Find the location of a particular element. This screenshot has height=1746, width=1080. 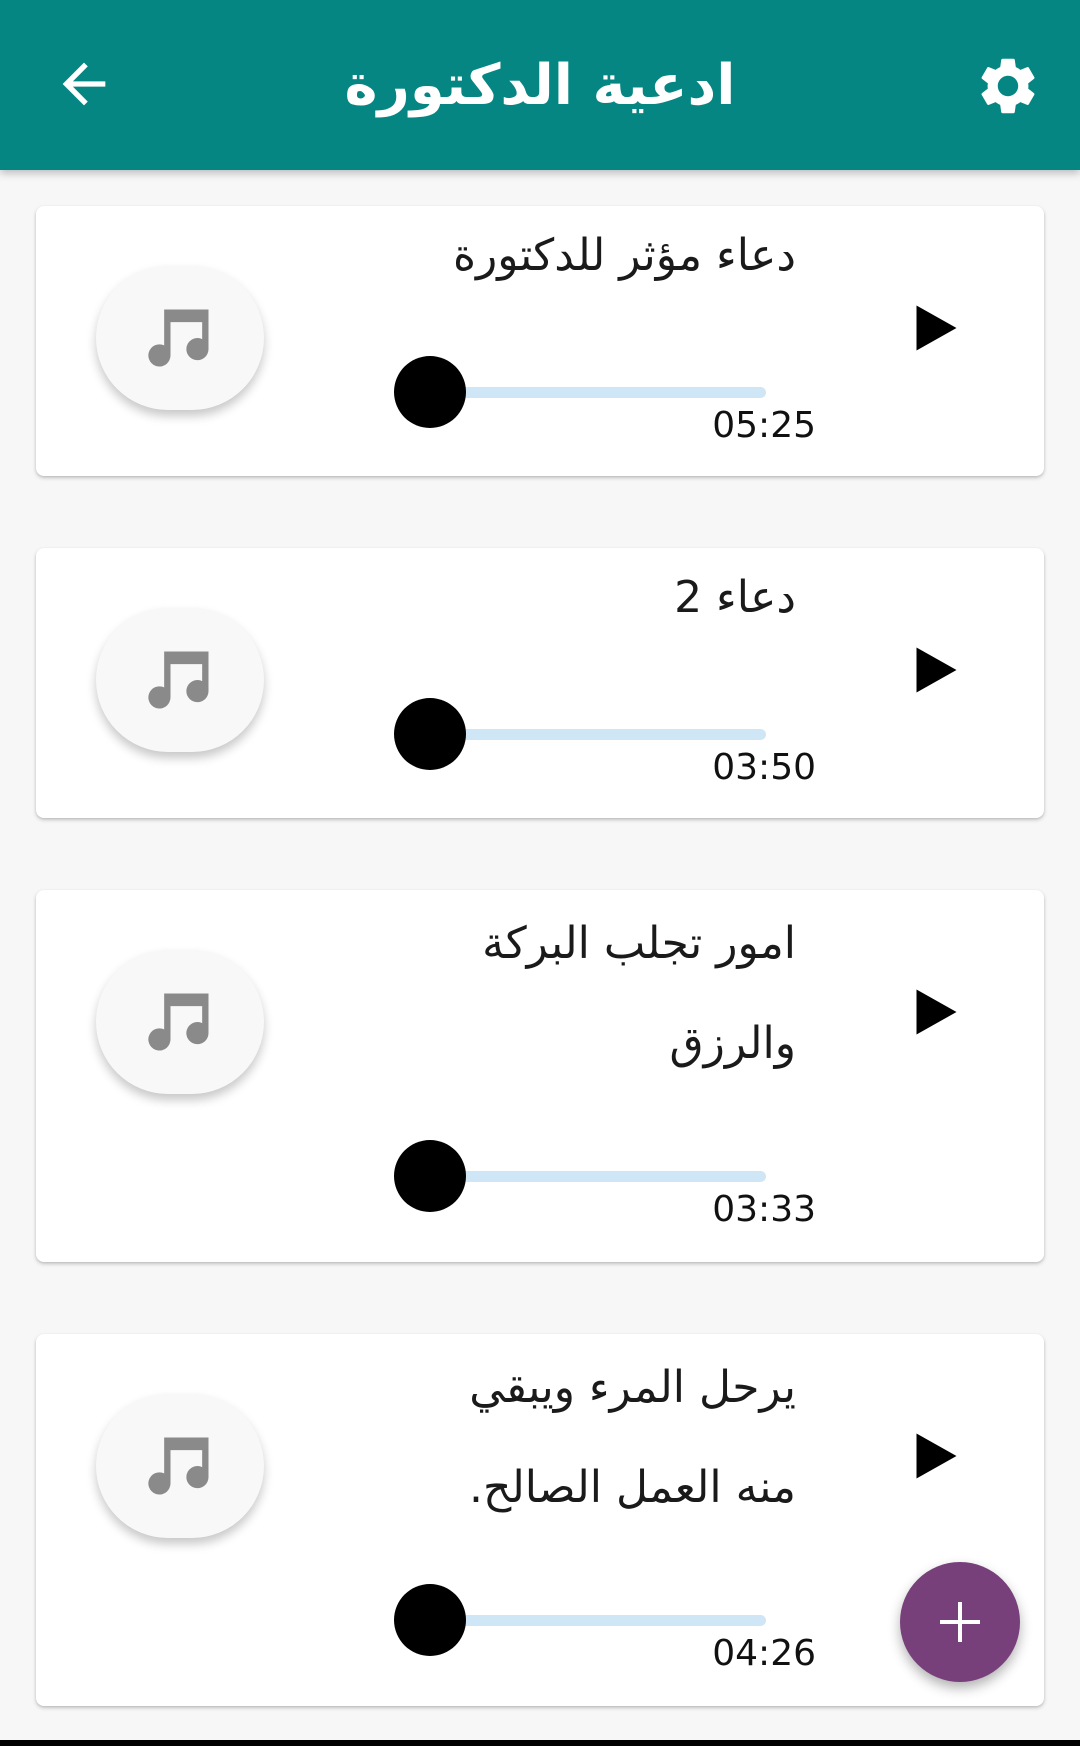

plus-icon is located at coordinates (960, 1622).